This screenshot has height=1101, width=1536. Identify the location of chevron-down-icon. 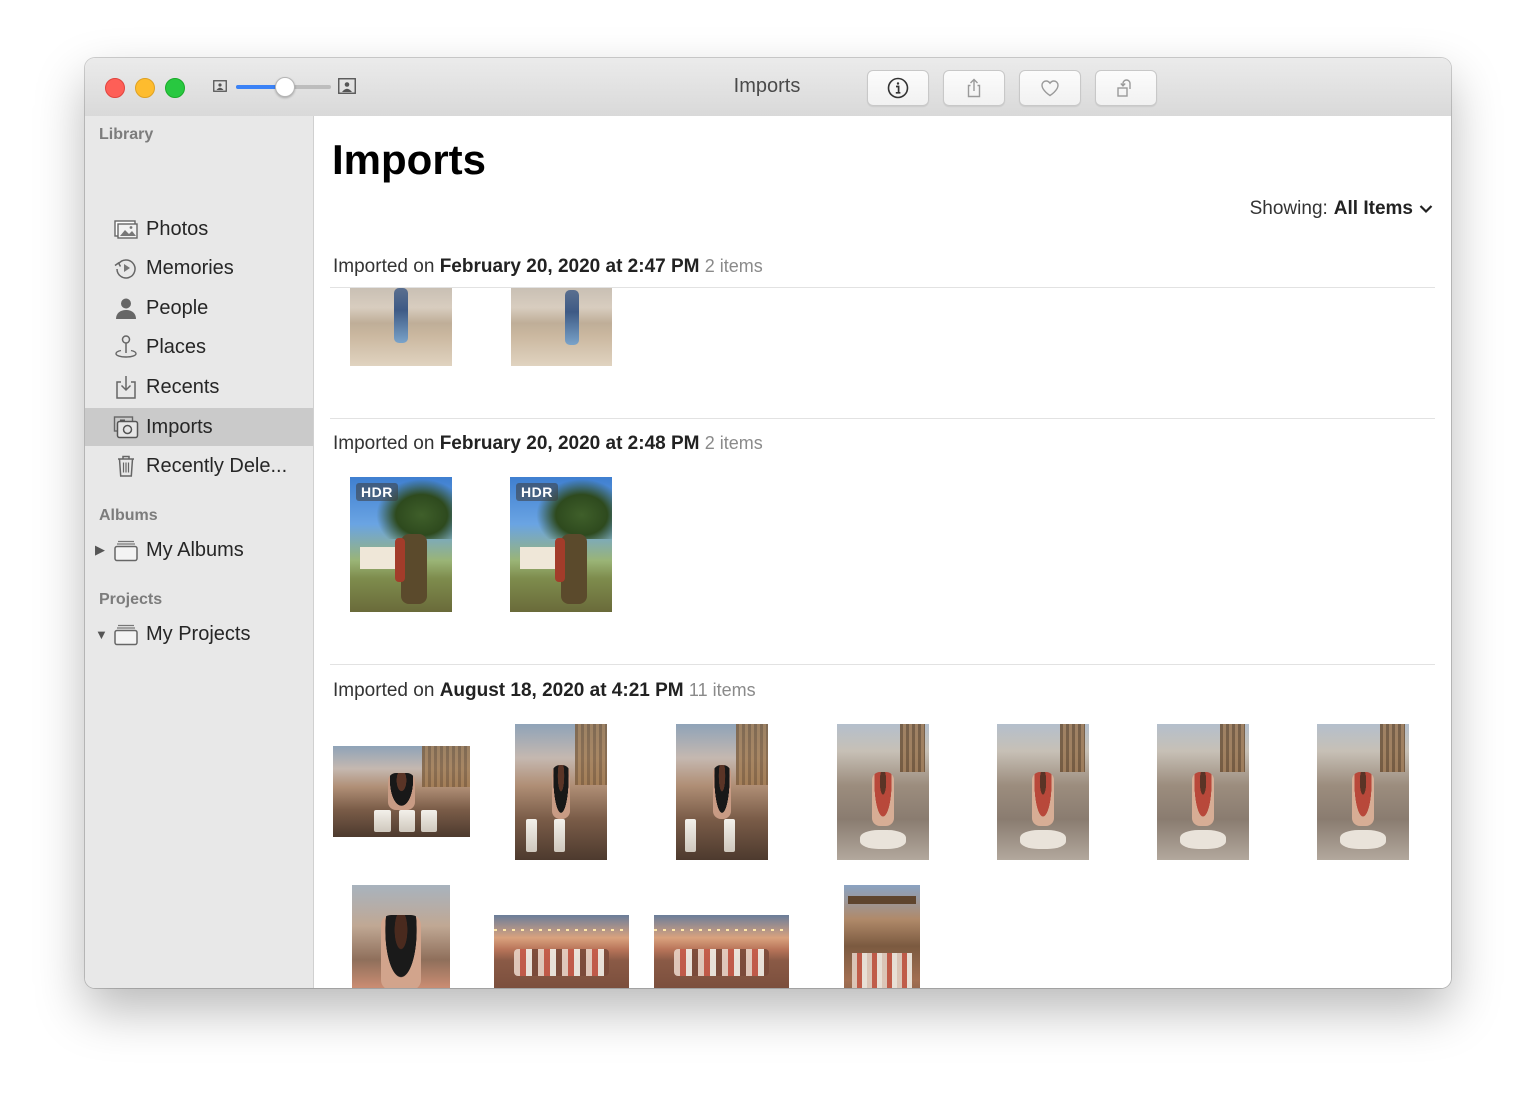
(1426, 209).